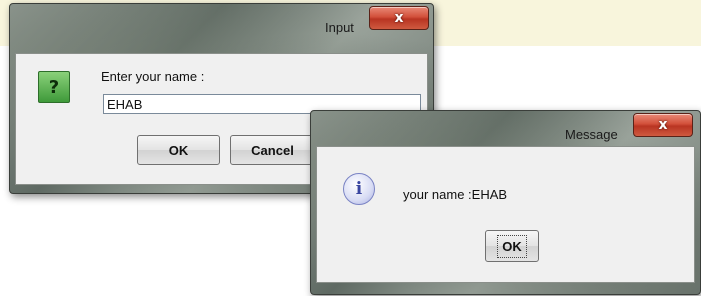 Image resolution: width=701 pixels, height=296 pixels. Describe the element at coordinates (272, 150) in the screenshot. I see `cancel-button: Cancel` at that location.